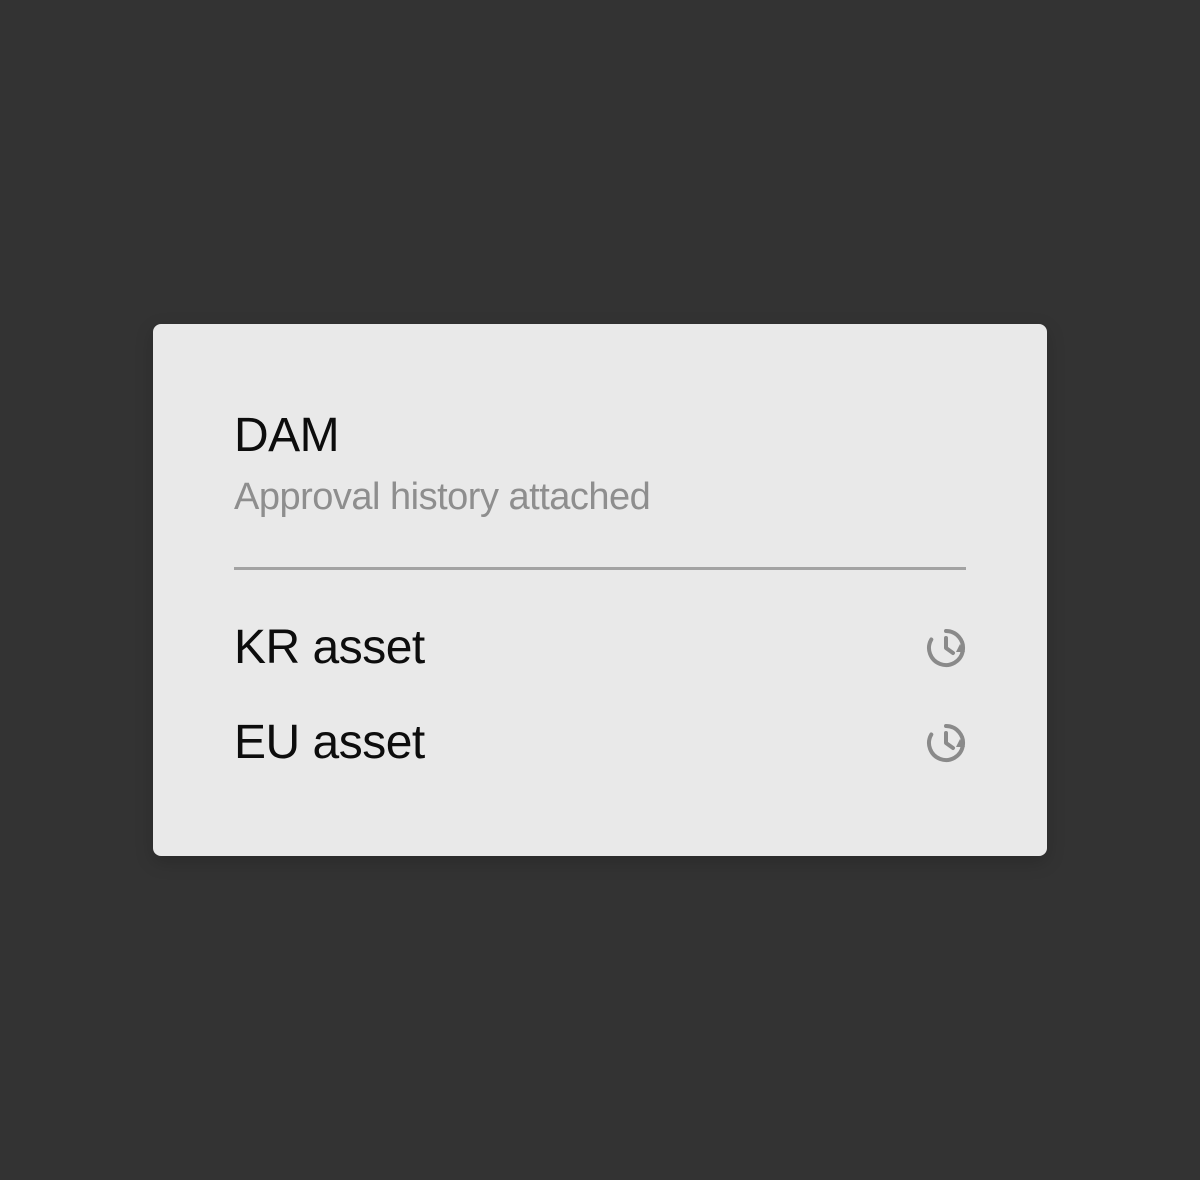  Describe the element at coordinates (601, 743) in the screenshot. I see `asset-row-eu: EU asset` at that location.